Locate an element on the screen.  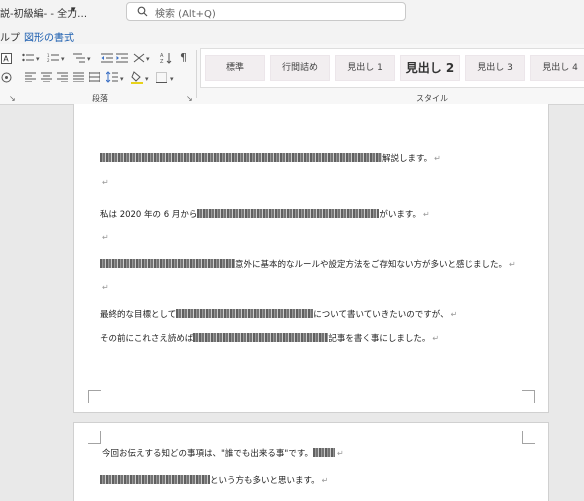
paragraph-text: 意外に基本的なルールや設定方法をご存知ない方が多いと感じました。 is located at coordinates (371, 265).